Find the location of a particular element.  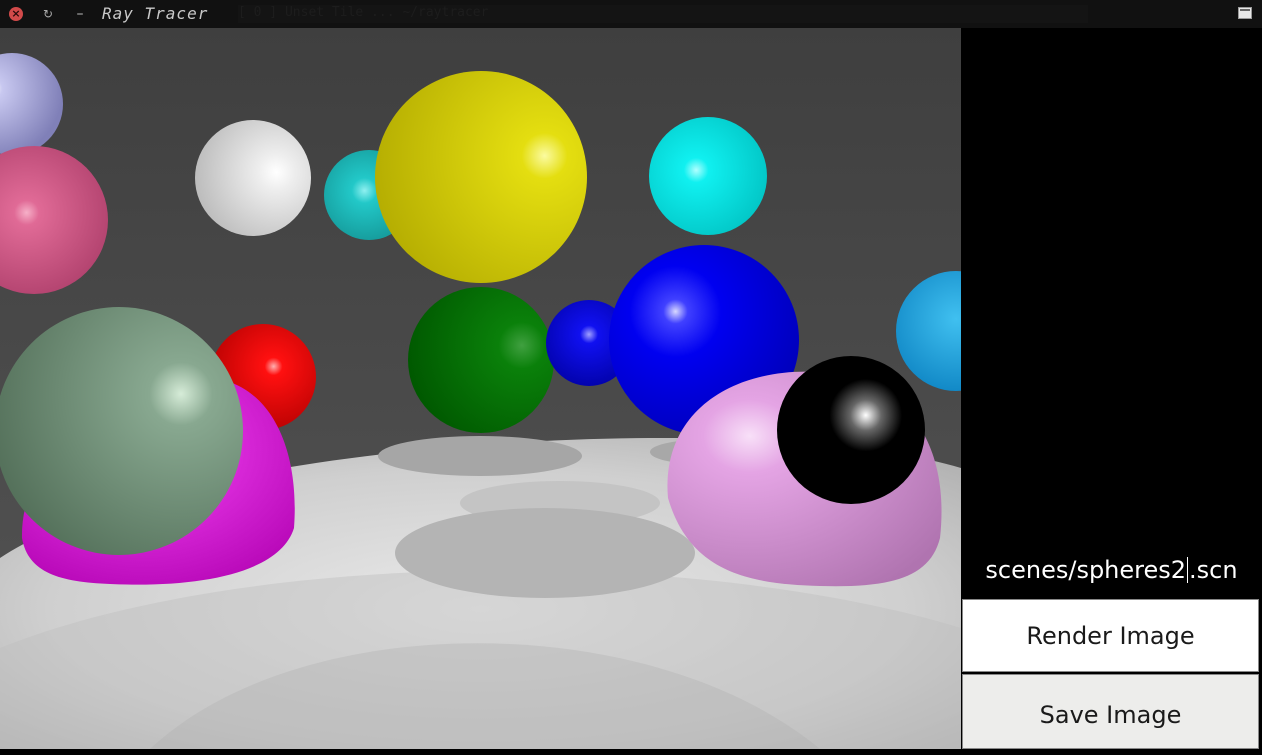

title-bar-ghost-text: [ 0 ] Unset Tile ... ~/raytracer is located at coordinates (663, 14).